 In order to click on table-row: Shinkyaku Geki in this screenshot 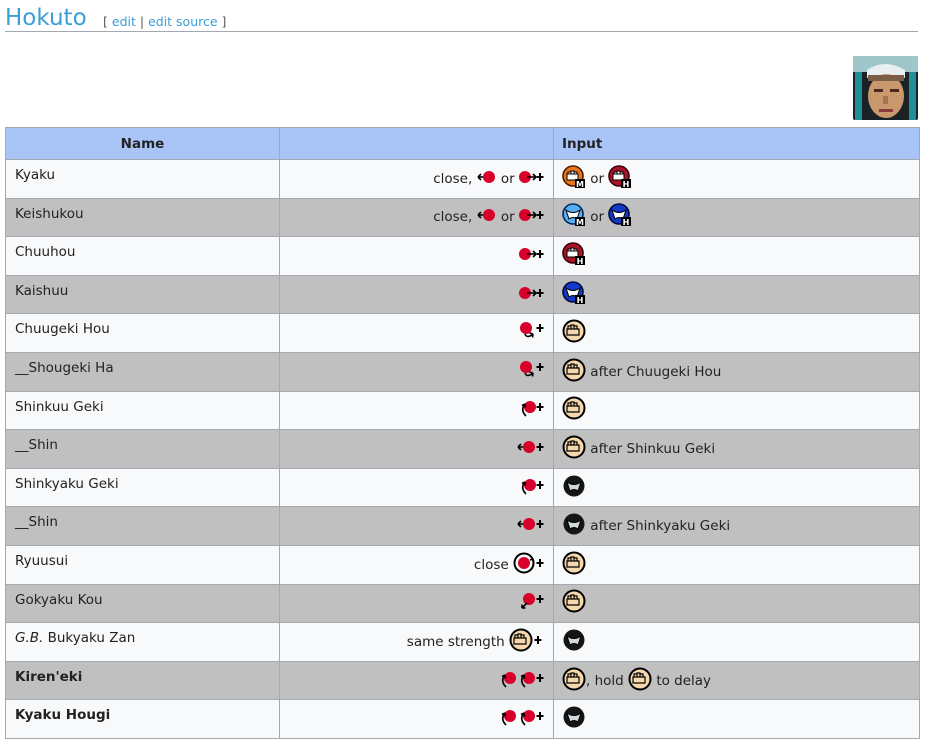, I will do `click(462, 487)`.